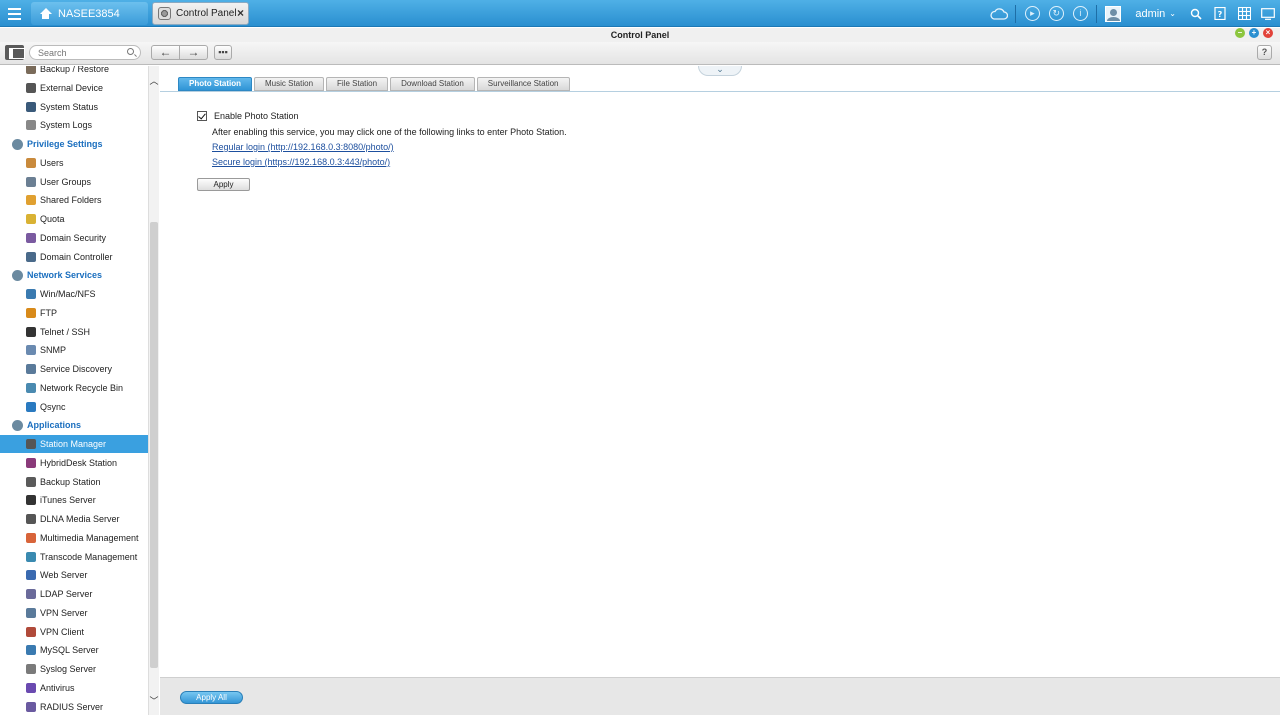 The height and width of the screenshot is (715, 1280). I want to click on sidebar-item-telnet-ssh: Telnet / SSH, so click(74, 332).